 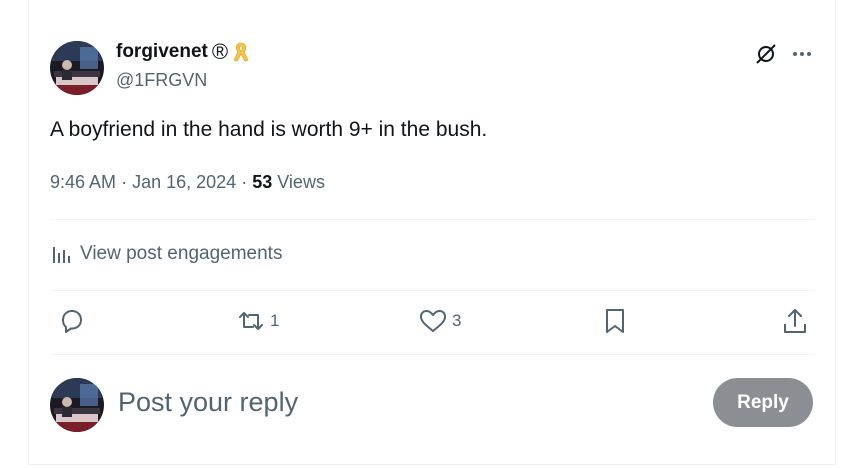 I want to click on bookmark-action, so click(x=615, y=321).